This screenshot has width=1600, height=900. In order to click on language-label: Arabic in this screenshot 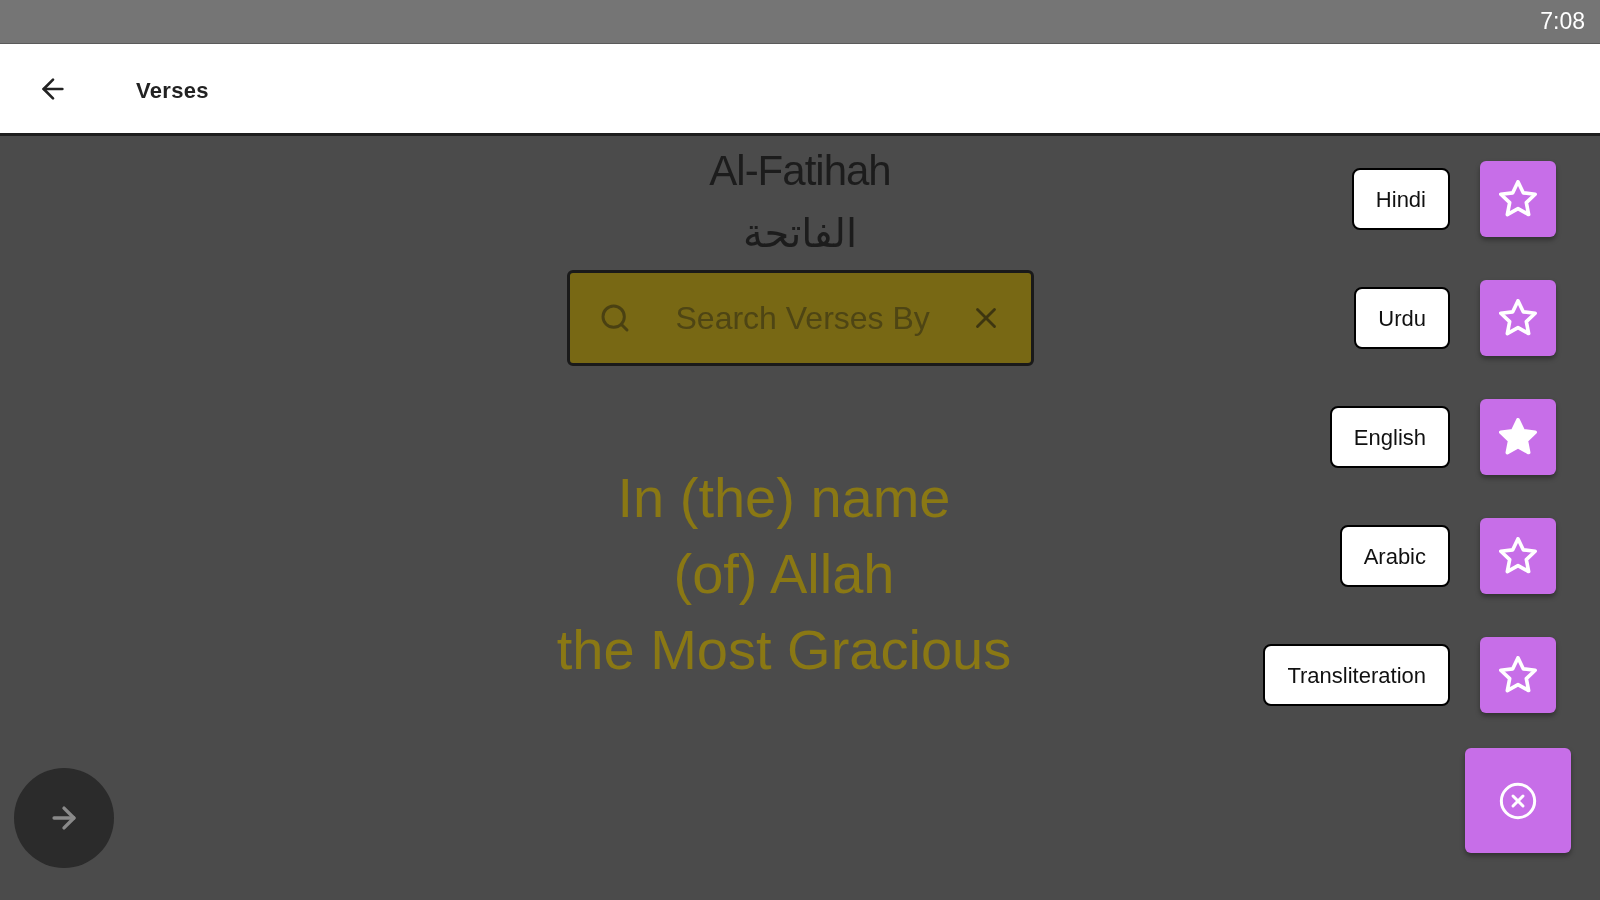, I will do `click(1394, 556)`.